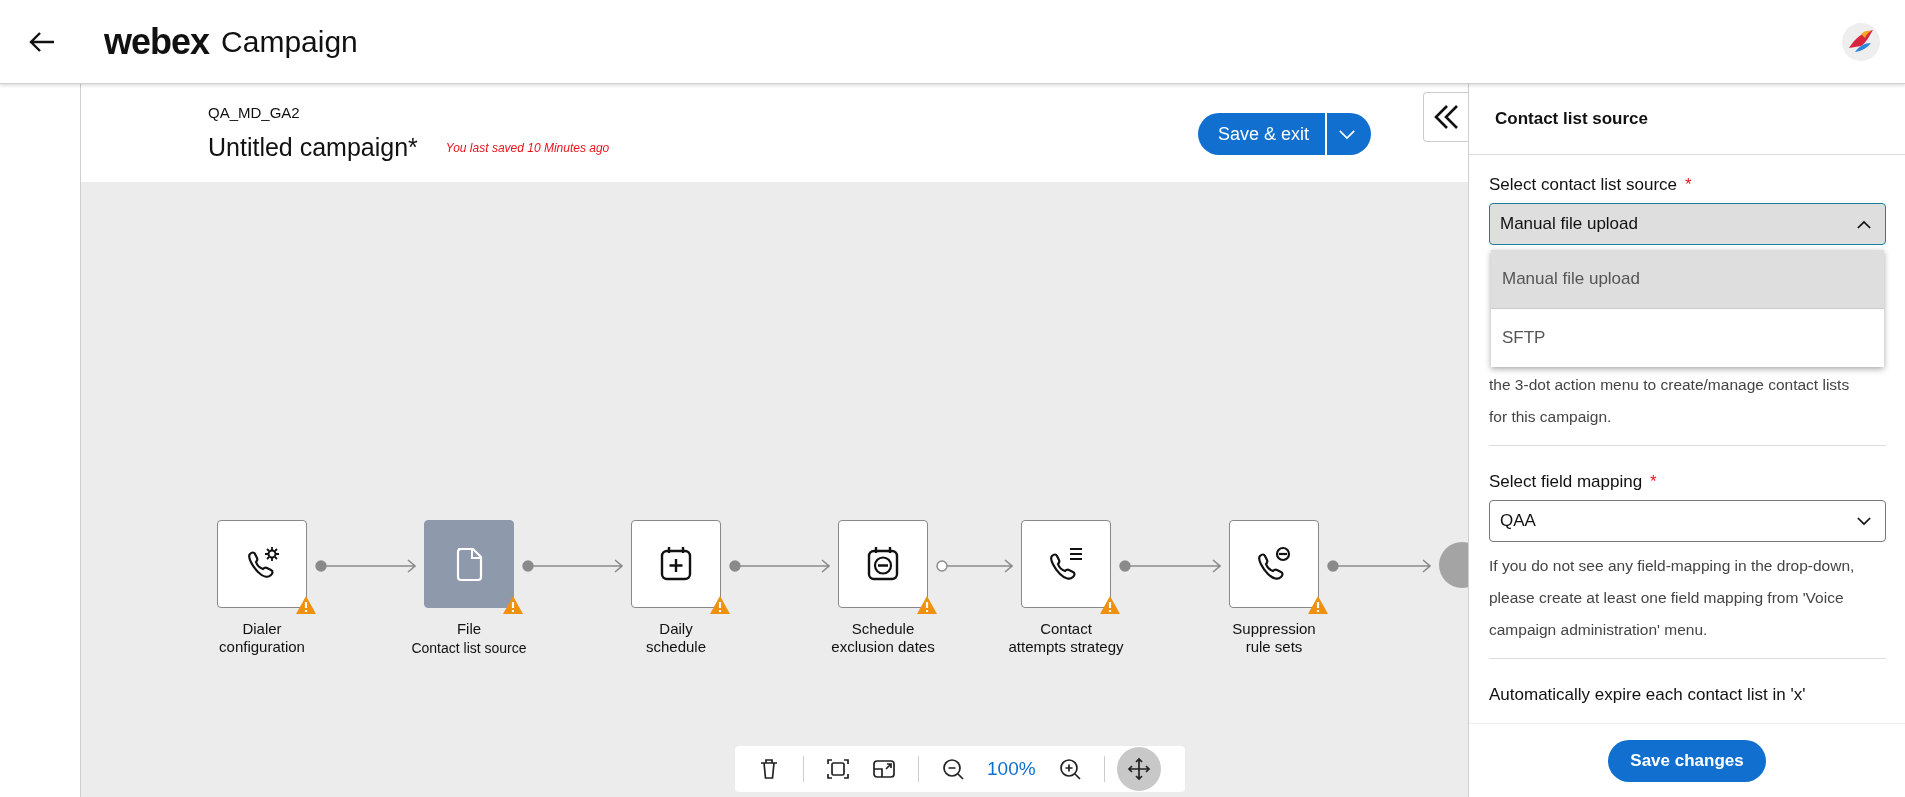  I want to click on save-changes-button: Save changes, so click(1687, 760).